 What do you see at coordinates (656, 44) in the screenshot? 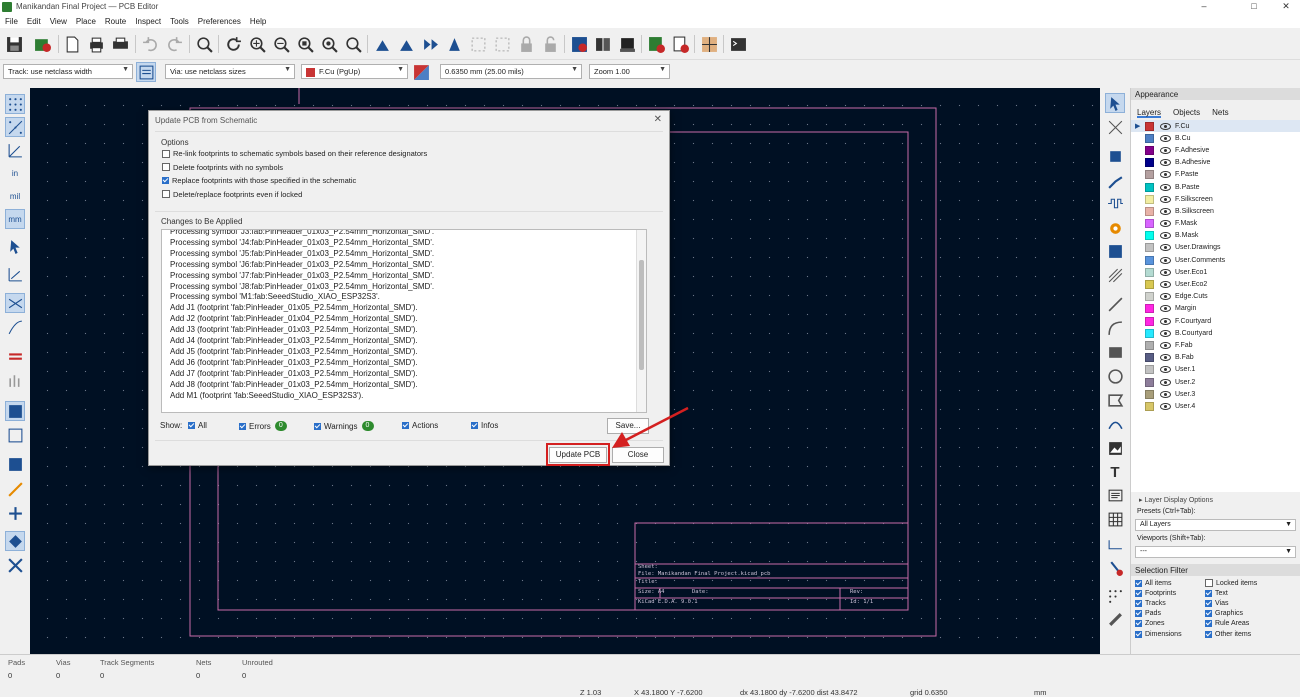
I see `drc-icon` at bounding box center [656, 44].